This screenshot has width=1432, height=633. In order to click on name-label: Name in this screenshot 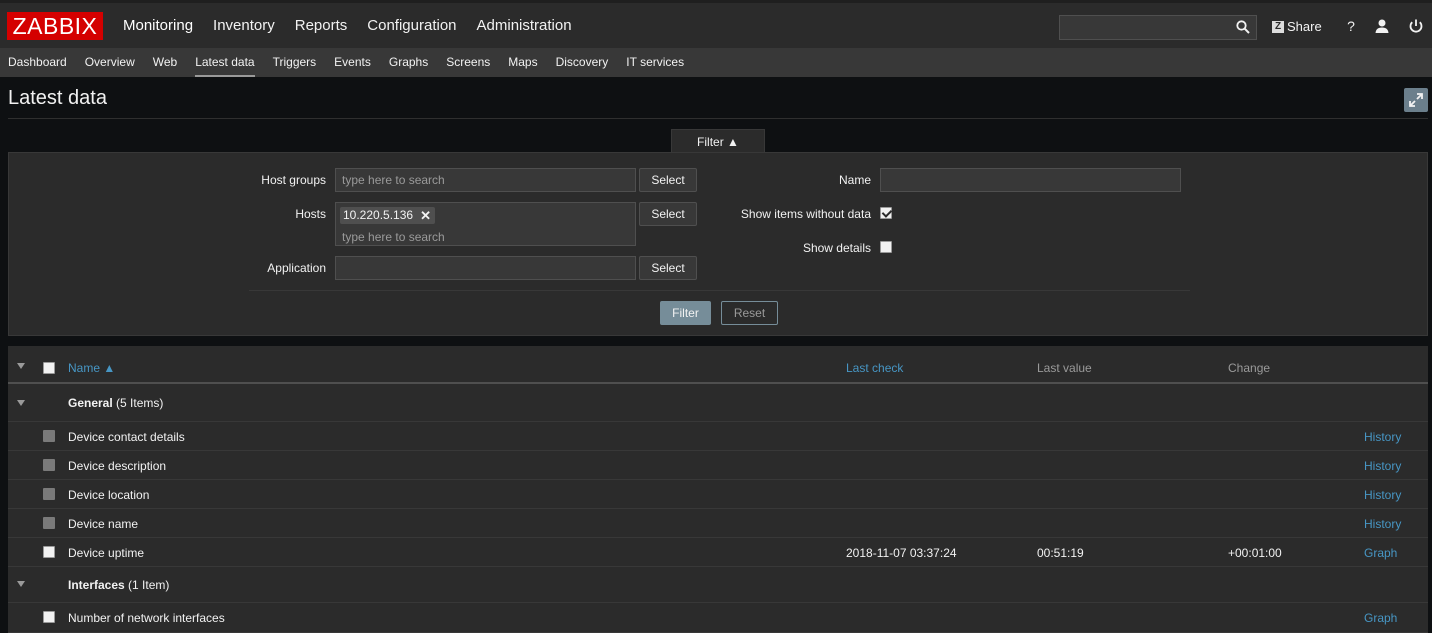, I will do `click(854, 180)`.